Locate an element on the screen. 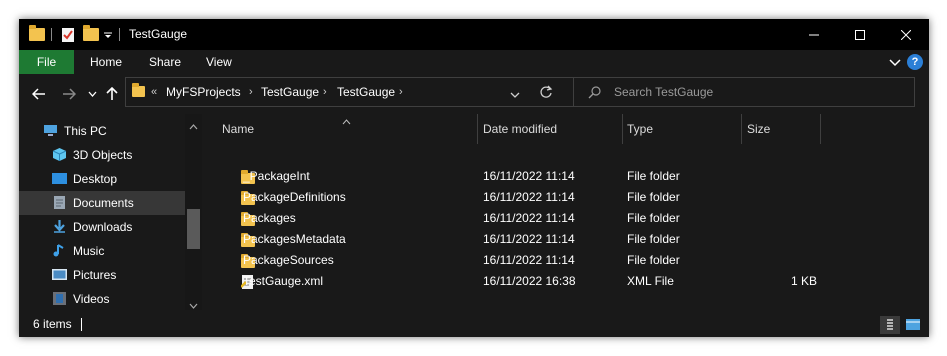 This screenshot has width=947, height=356. search-box: Search TestGauge is located at coordinates (744, 92).